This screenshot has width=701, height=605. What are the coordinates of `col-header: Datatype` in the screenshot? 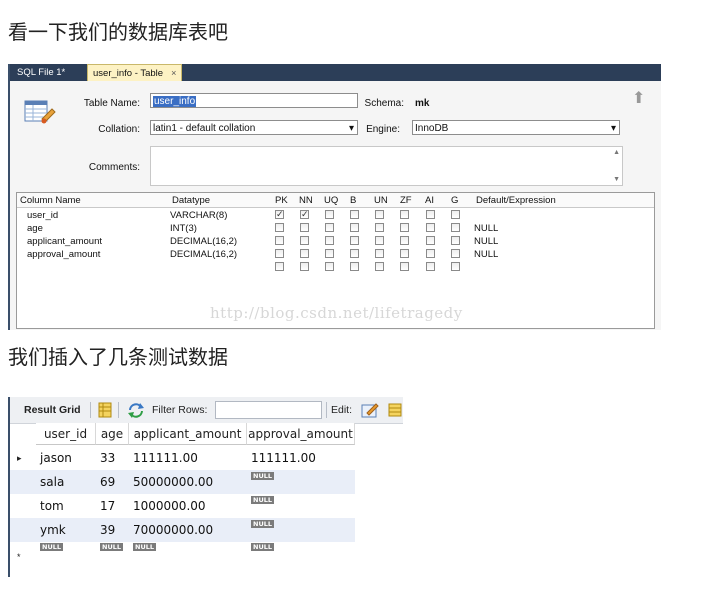 It's located at (191, 200).